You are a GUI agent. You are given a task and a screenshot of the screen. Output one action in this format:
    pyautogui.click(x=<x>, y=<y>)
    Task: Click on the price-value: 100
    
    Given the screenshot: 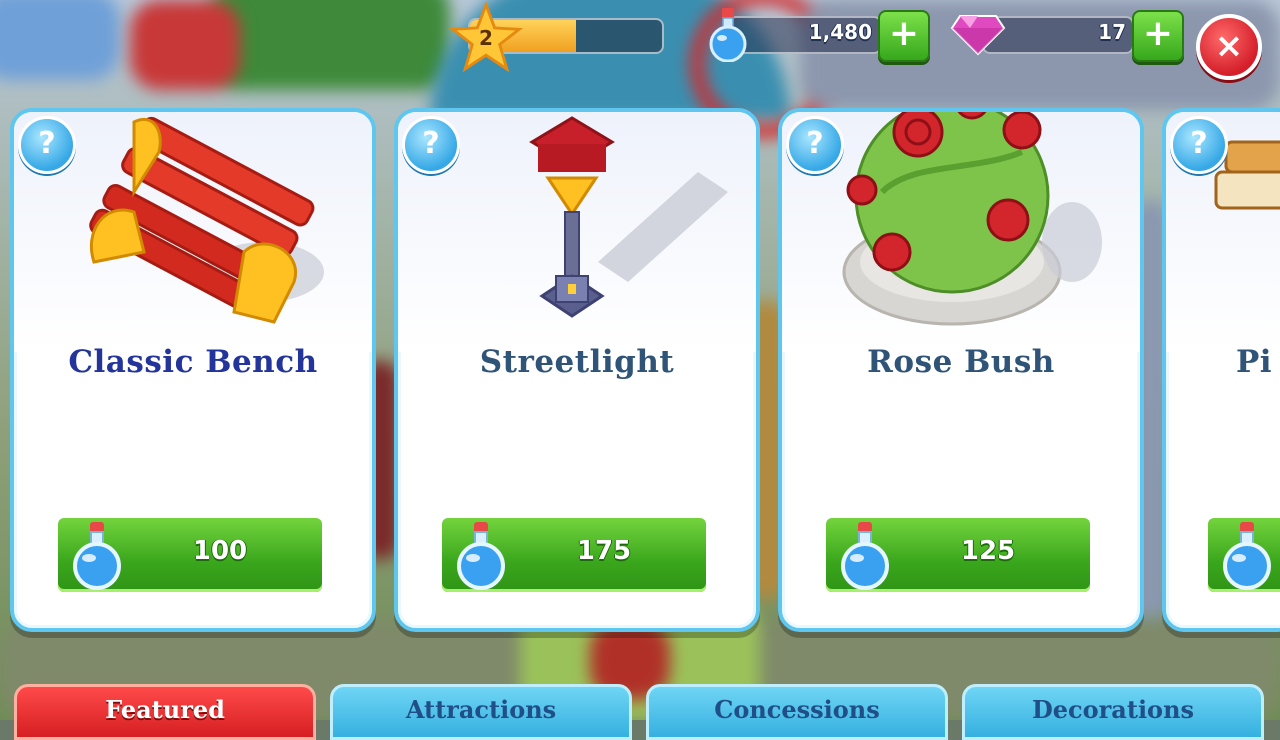 What is the action you would take?
    pyautogui.click(x=220, y=551)
    